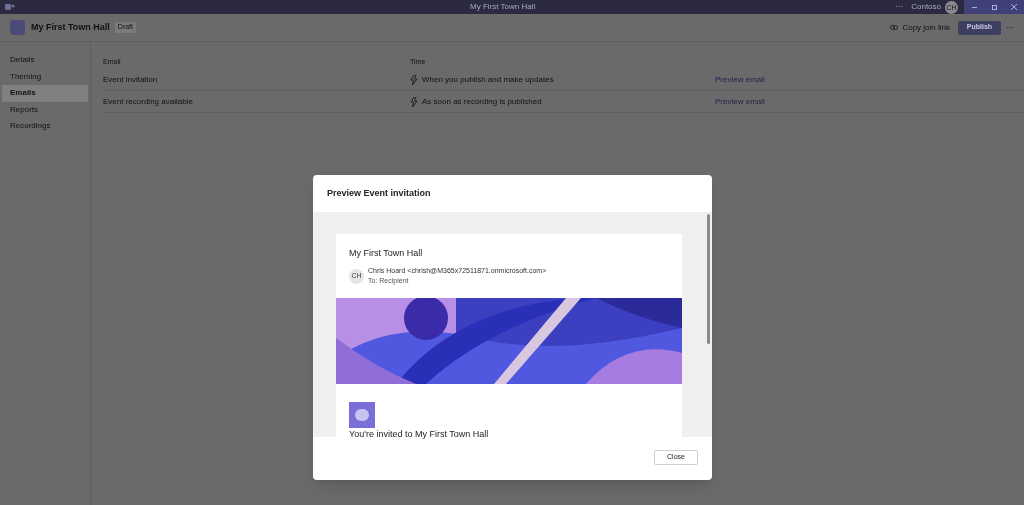 The height and width of the screenshot is (505, 1024). I want to click on table-cell-text: Event recording available, so click(148, 101).